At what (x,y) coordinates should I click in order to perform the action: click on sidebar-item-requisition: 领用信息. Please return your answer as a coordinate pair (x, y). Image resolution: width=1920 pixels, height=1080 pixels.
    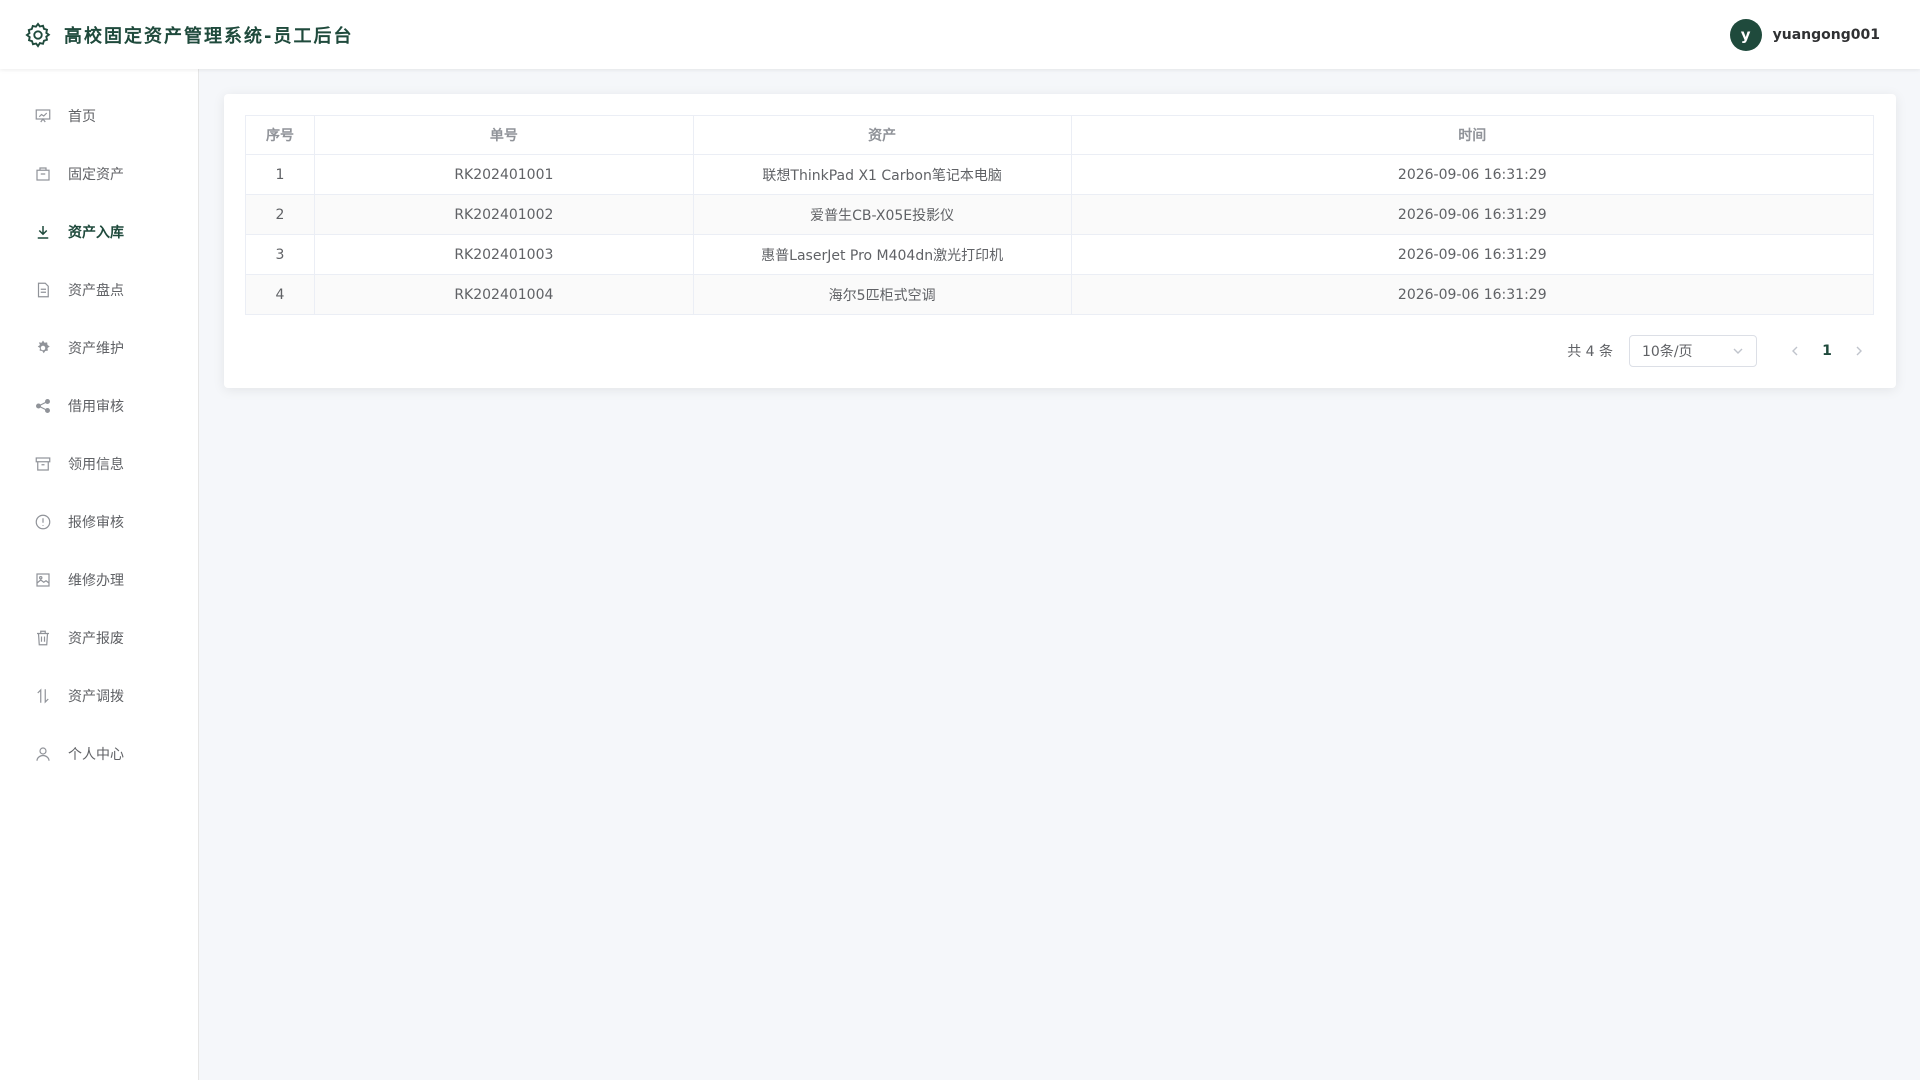
    Looking at the image, I should click on (99, 464).